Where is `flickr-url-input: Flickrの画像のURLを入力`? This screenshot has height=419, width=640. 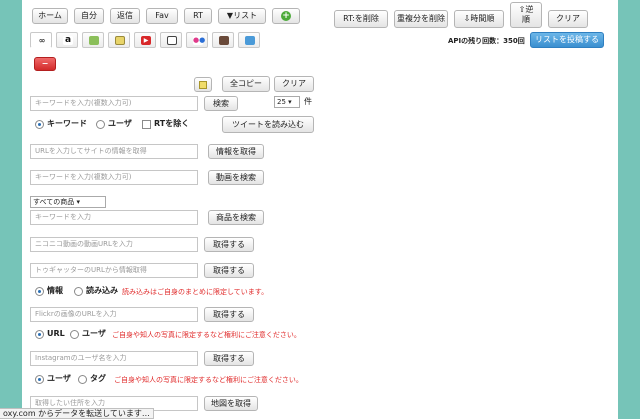
flickr-url-input: Flickrの画像のURLを入力 is located at coordinates (114, 314).